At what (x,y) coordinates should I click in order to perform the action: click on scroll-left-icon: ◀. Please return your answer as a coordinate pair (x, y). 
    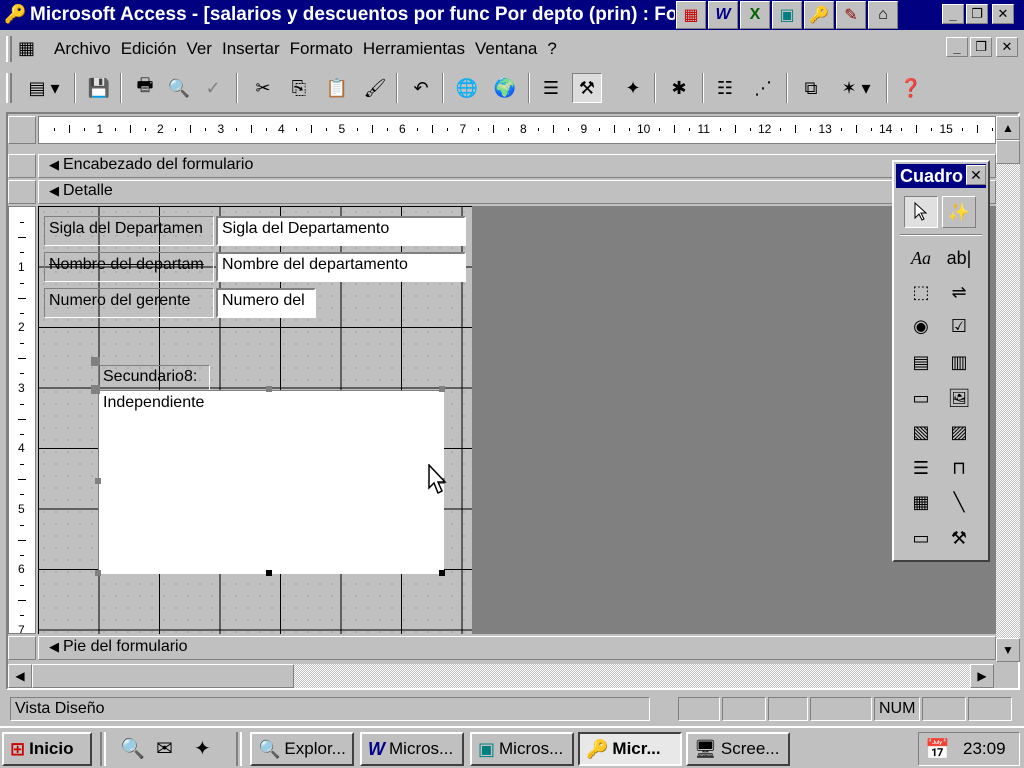
    Looking at the image, I should click on (20, 676).